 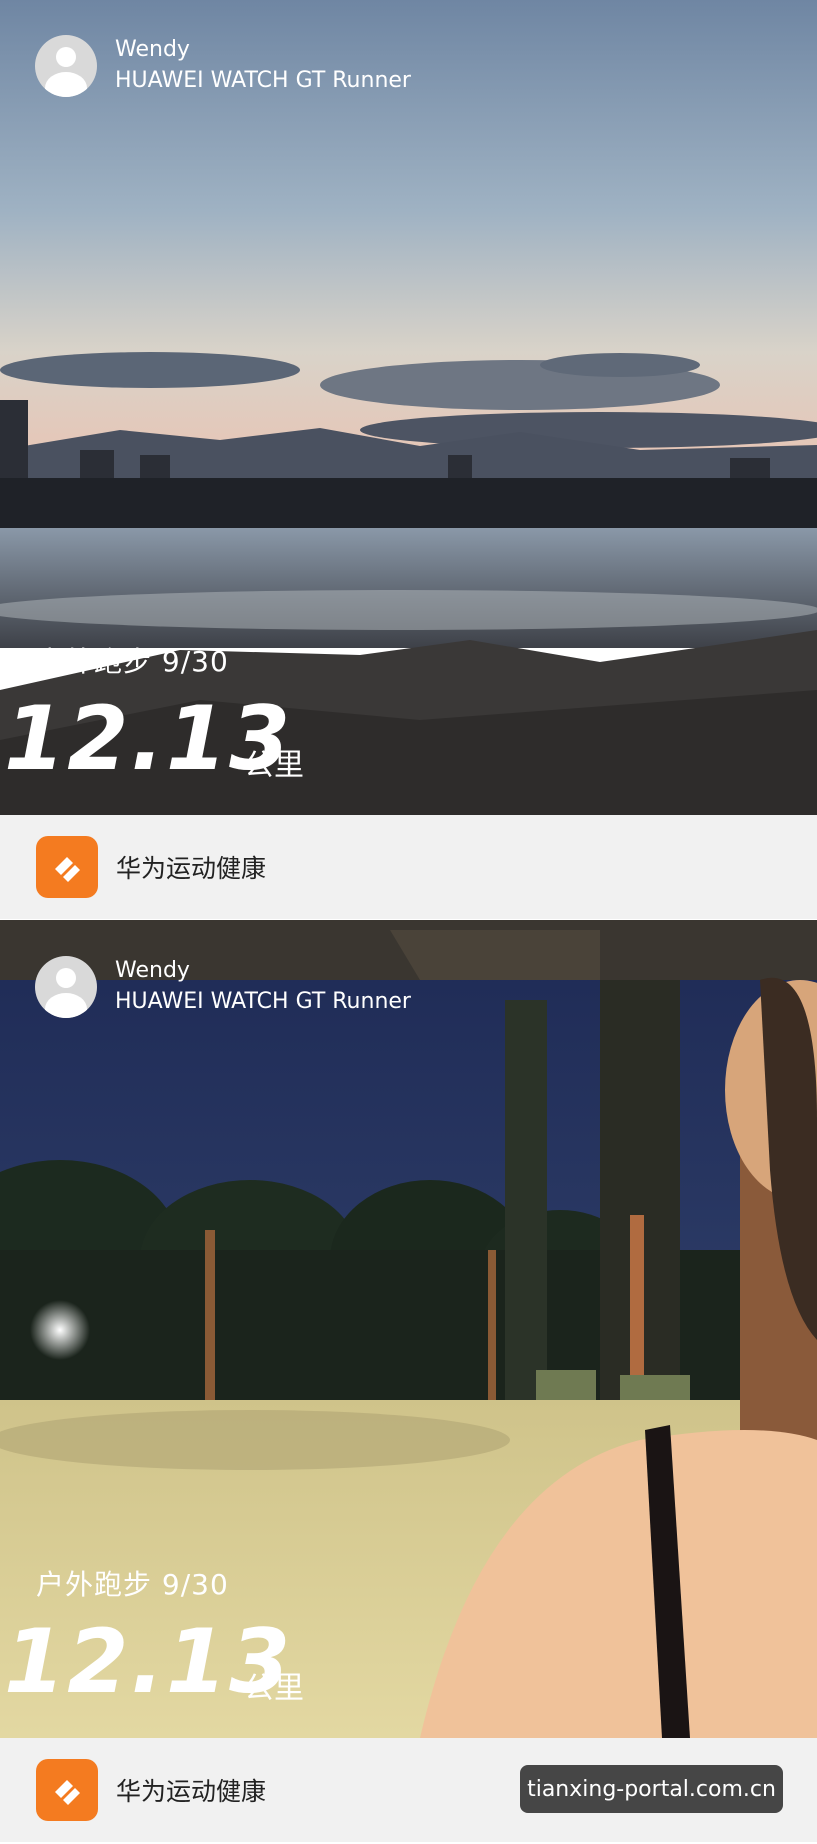 What do you see at coordinates (651, 1789) in the screenshot?
I see `site-watermark: tianxing-portal.com.cn` at bounding box center [651, 1789].